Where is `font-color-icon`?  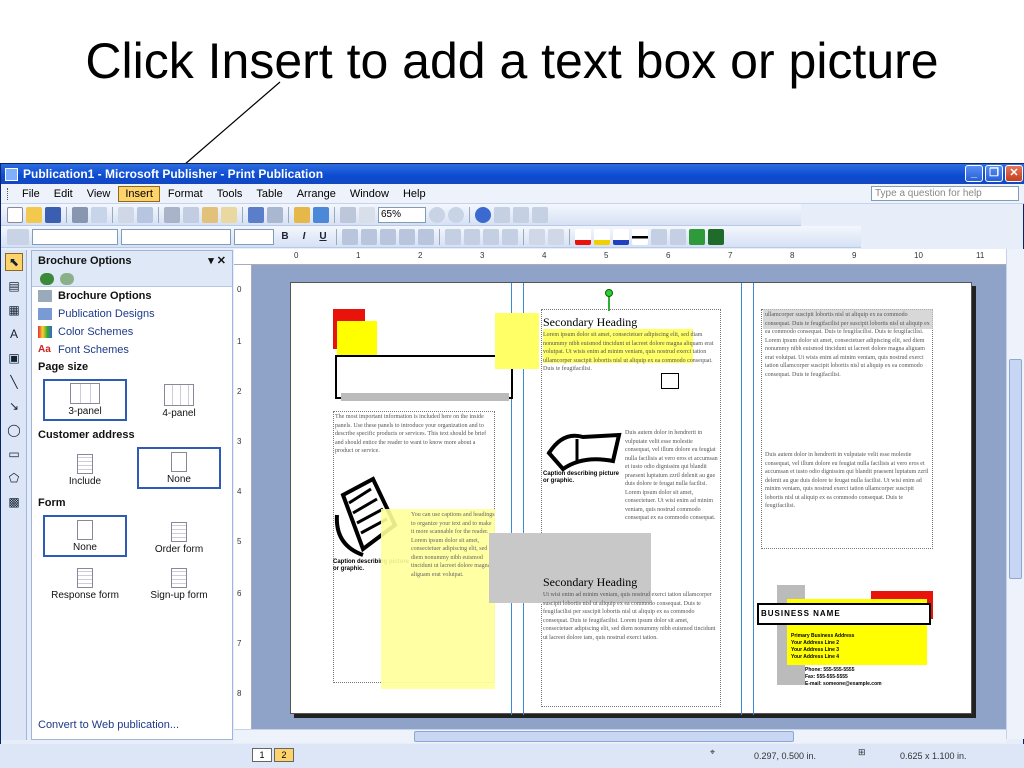
font-color-icon is located at coordinates (621, 236).